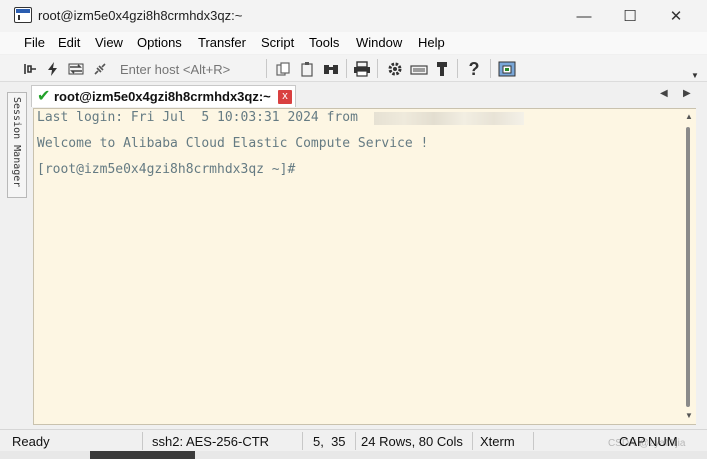  I want to click on scrollbar-thumb, so click(688, 267).